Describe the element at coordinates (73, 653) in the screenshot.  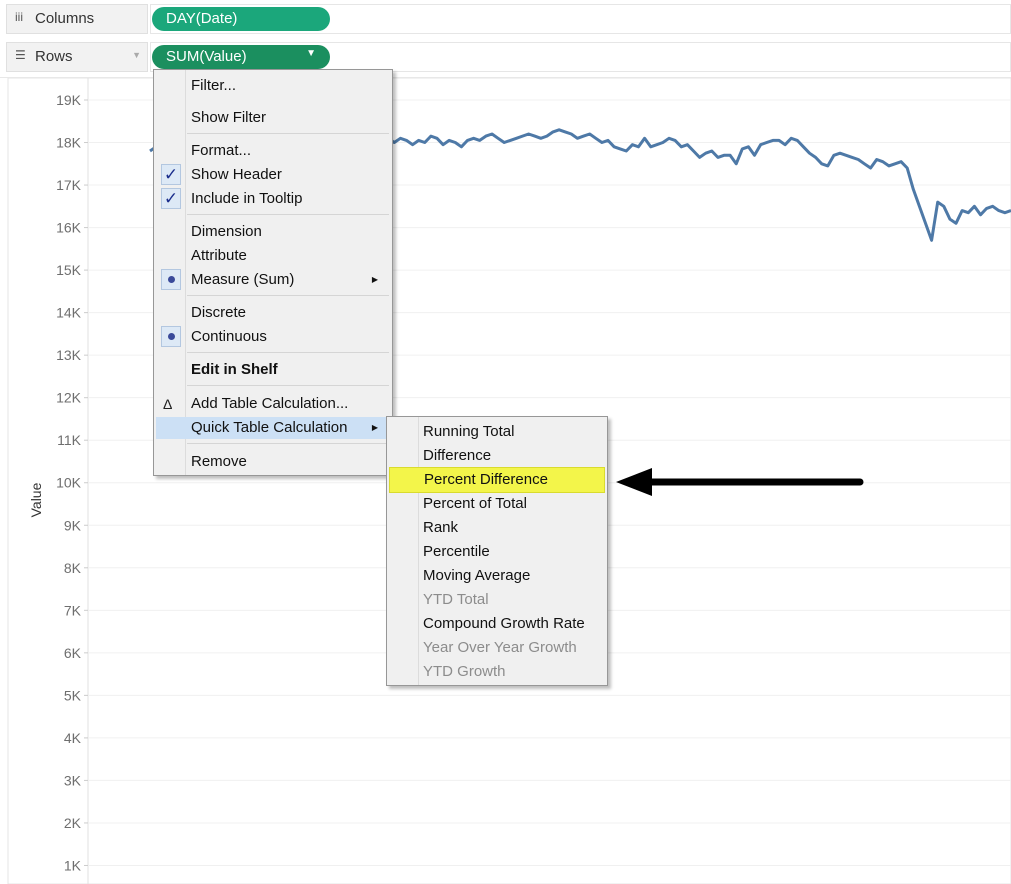
I see `y-tick-label: 6K` at that location.